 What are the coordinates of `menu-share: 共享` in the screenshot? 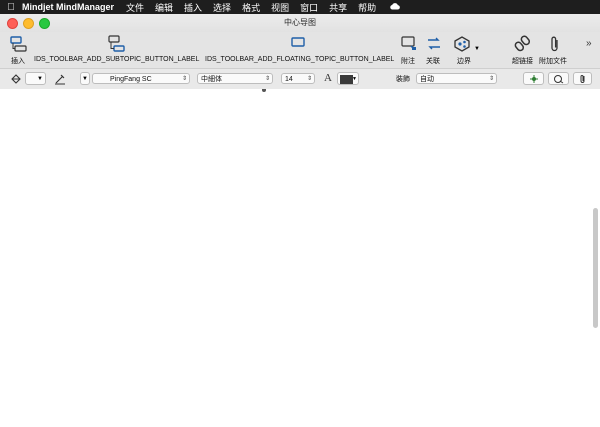 It's located at (338, 7).